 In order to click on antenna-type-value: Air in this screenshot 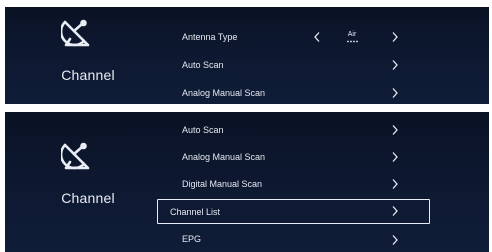, I will do `click(352, 34)`.